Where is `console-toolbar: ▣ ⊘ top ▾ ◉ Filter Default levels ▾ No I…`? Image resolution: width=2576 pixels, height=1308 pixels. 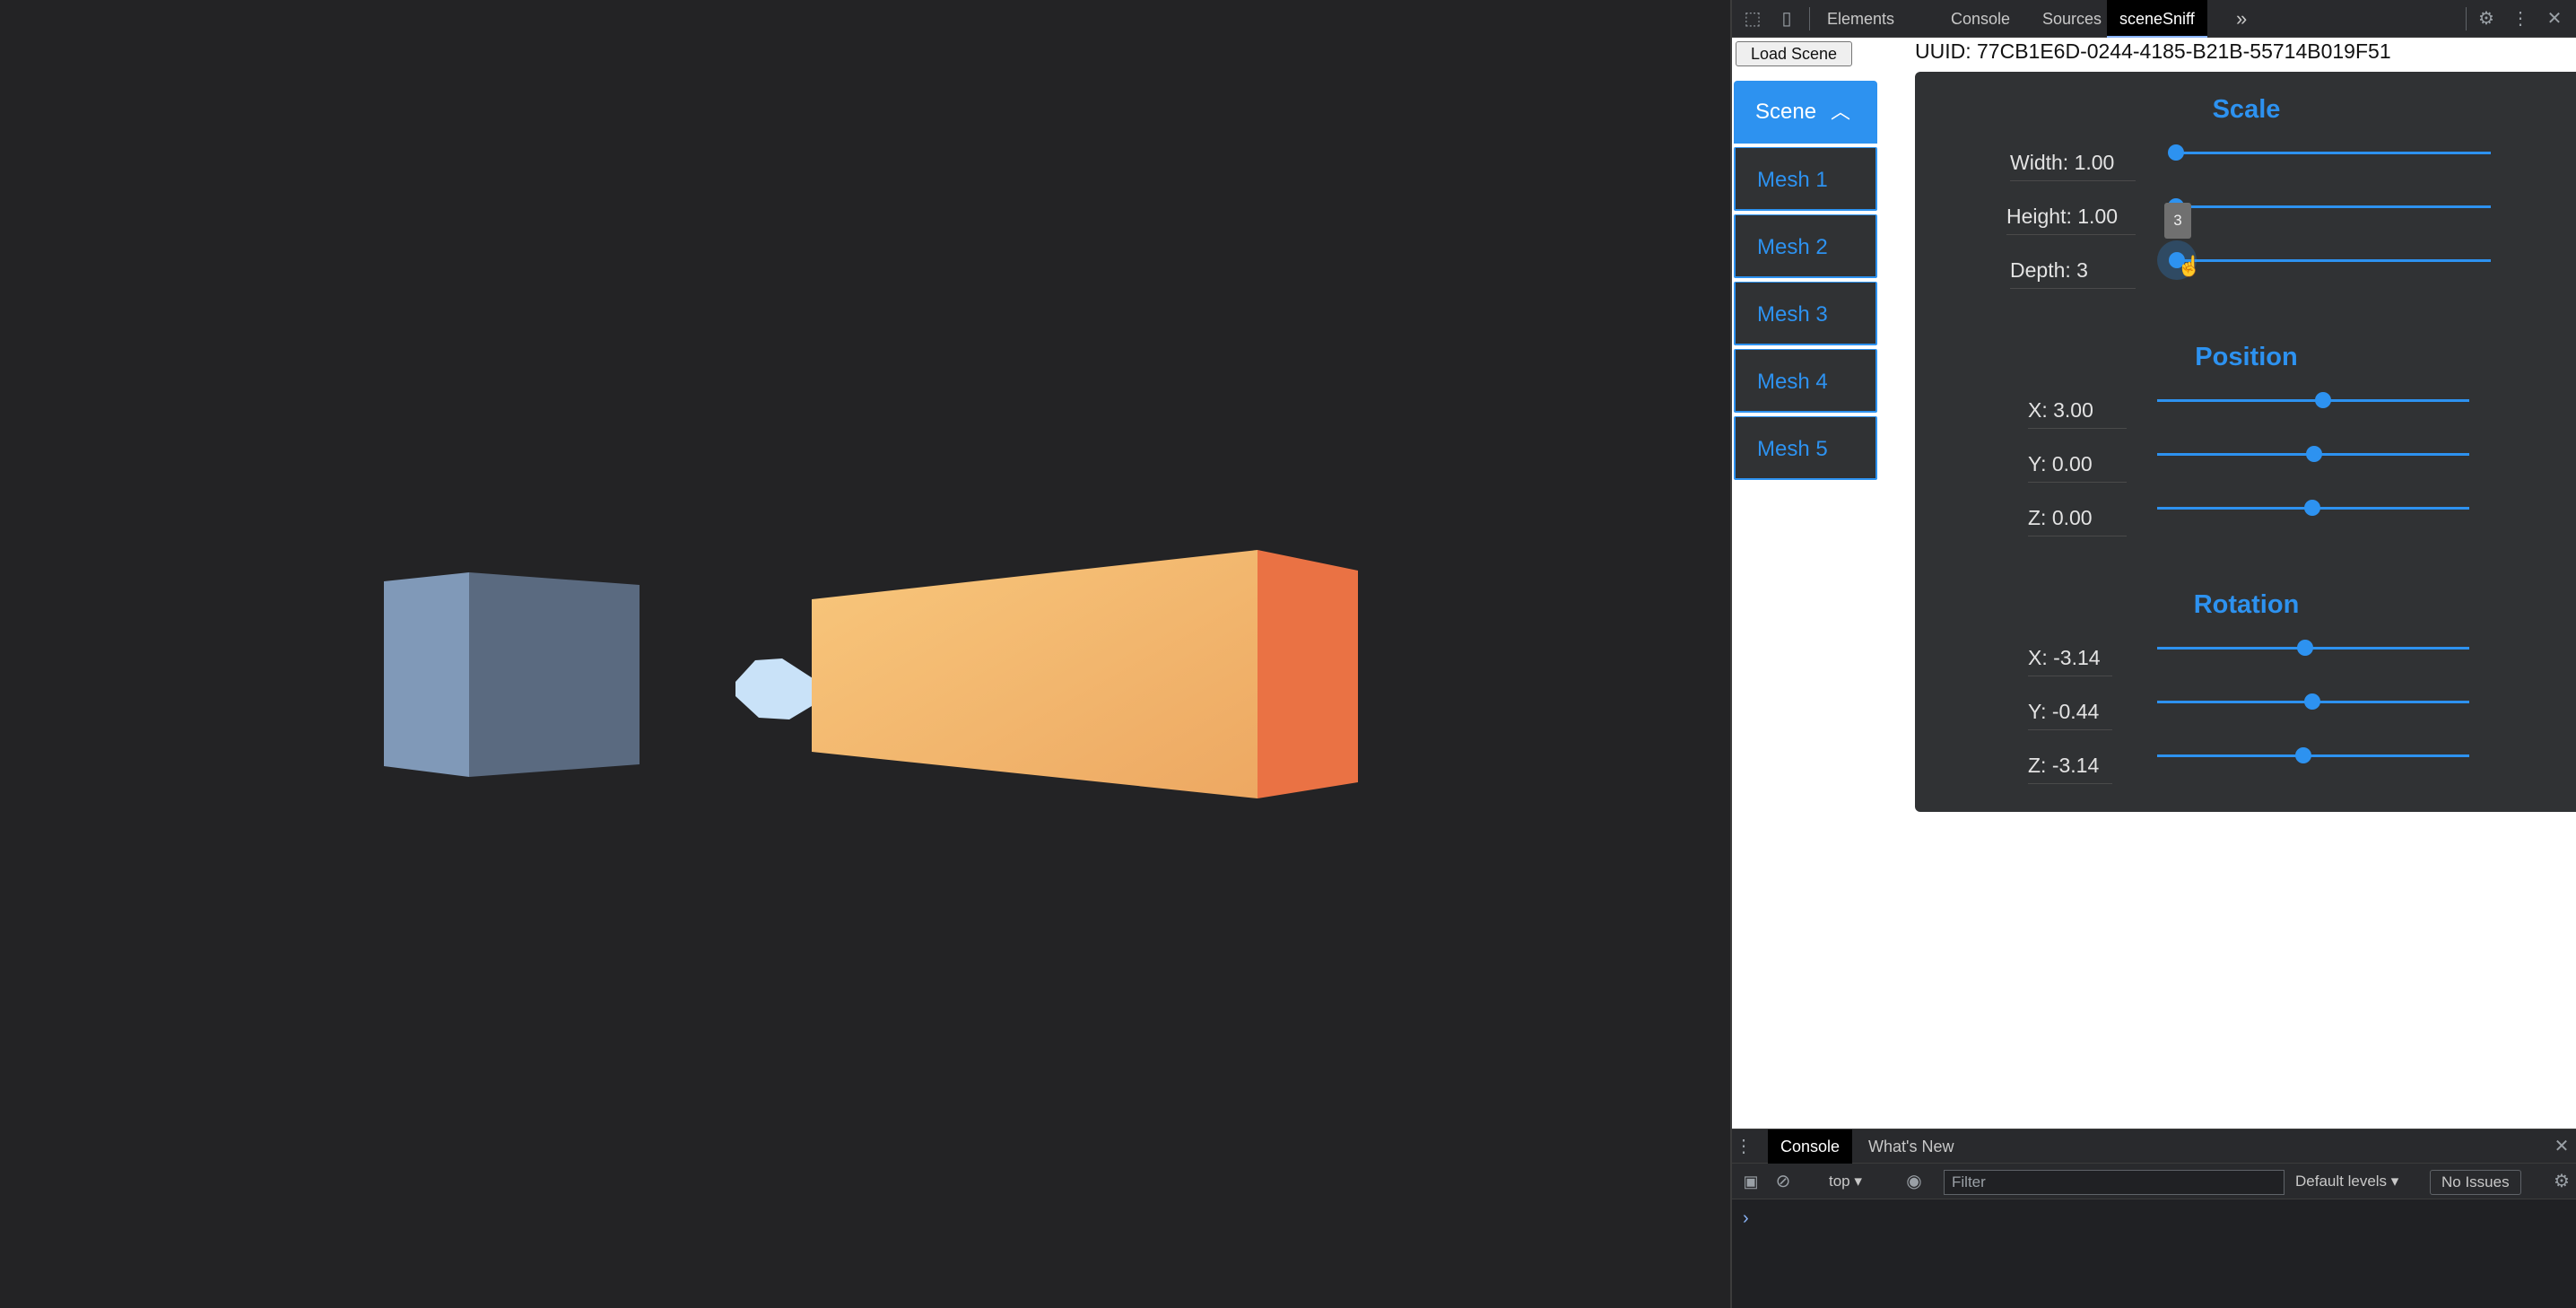 console-toolbar: ▣ ⊘ top ▾ ◉ Filter Default levels ▾ No I… is located at coordinates (2154, 1182).